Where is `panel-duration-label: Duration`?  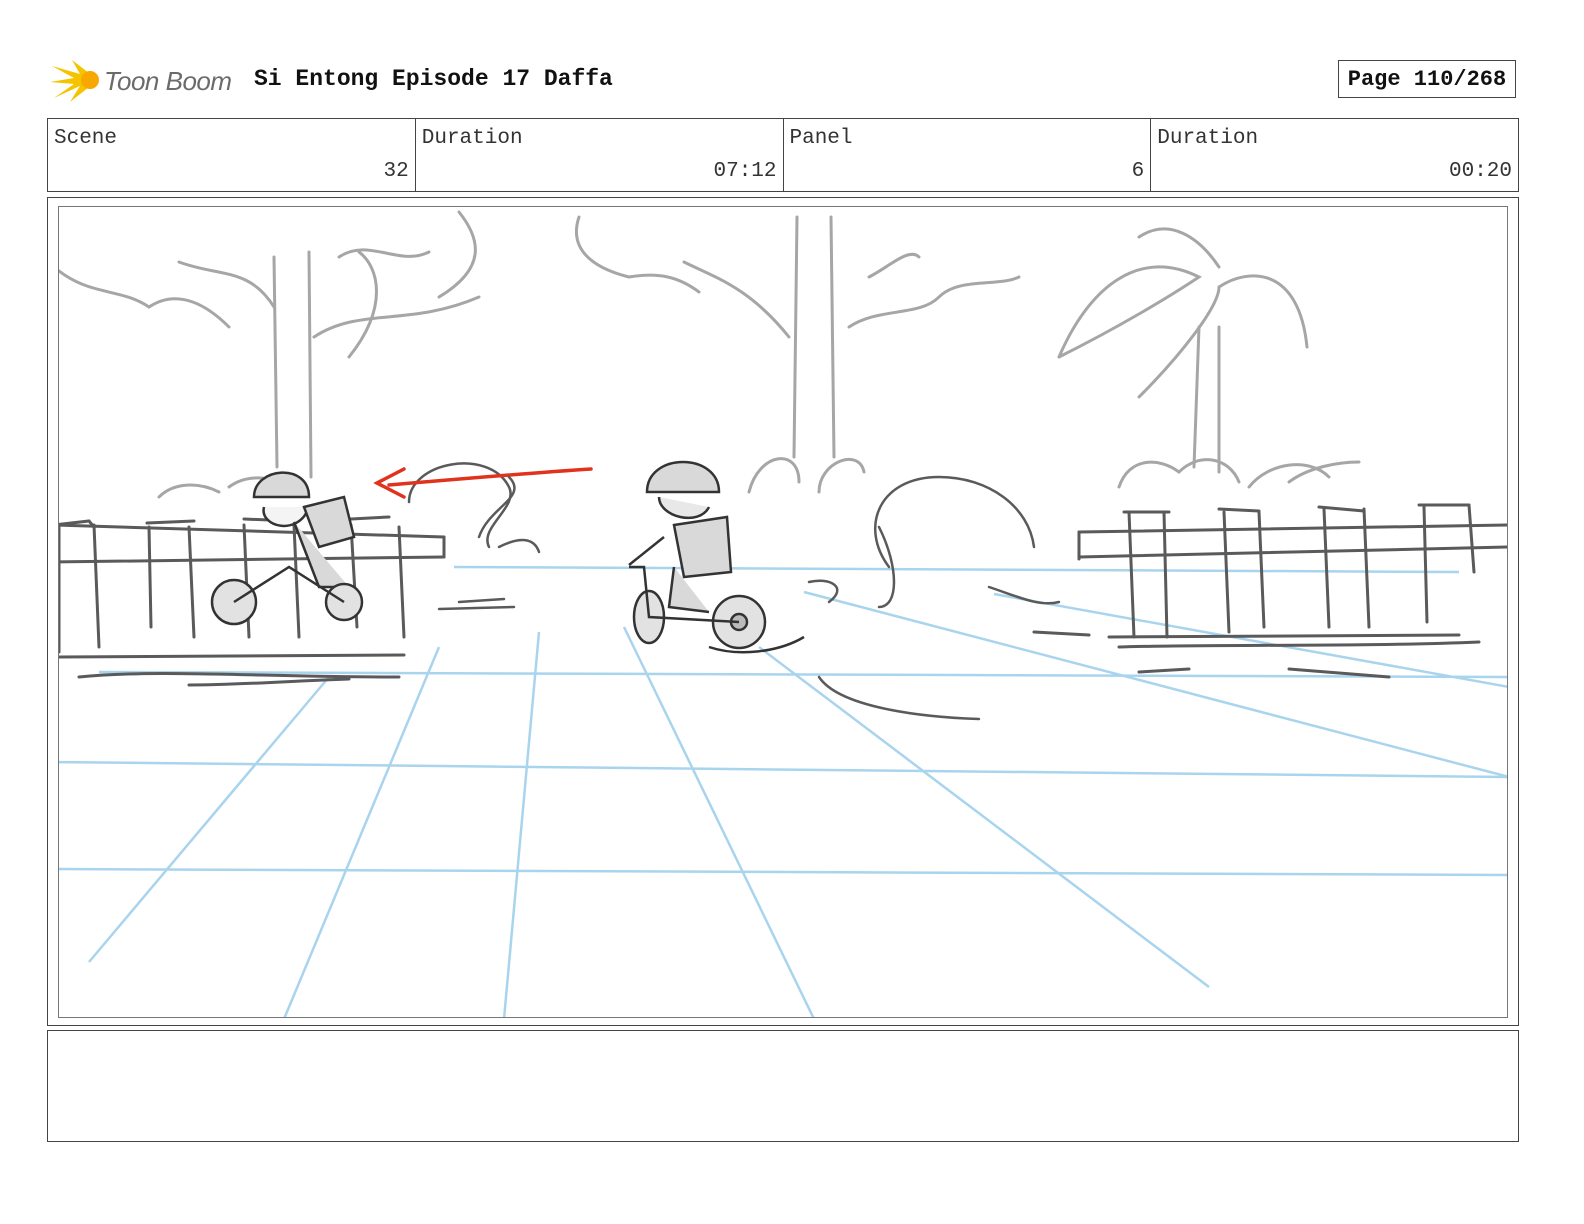
panel-duration-label: Duration is located at coordinates (1208, 138).